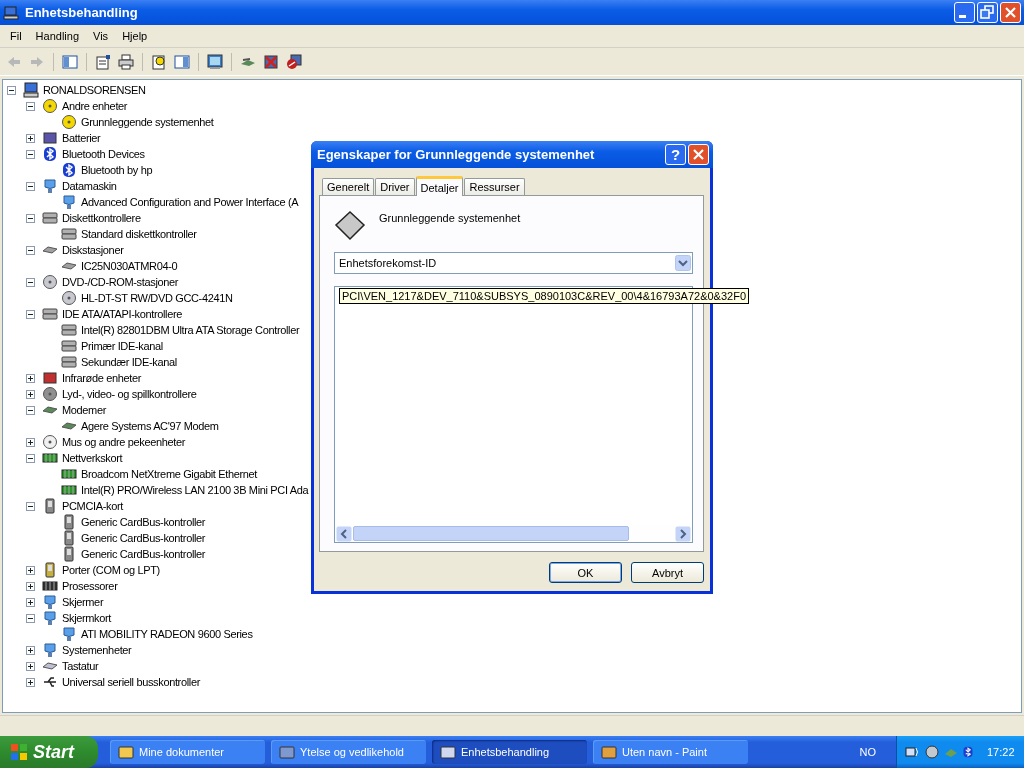 The width and height of the screenshot is (1024, 768). Describe the element at coordinates (683, 533) in the screenshot. I see `scroll-right-icon` at that location.